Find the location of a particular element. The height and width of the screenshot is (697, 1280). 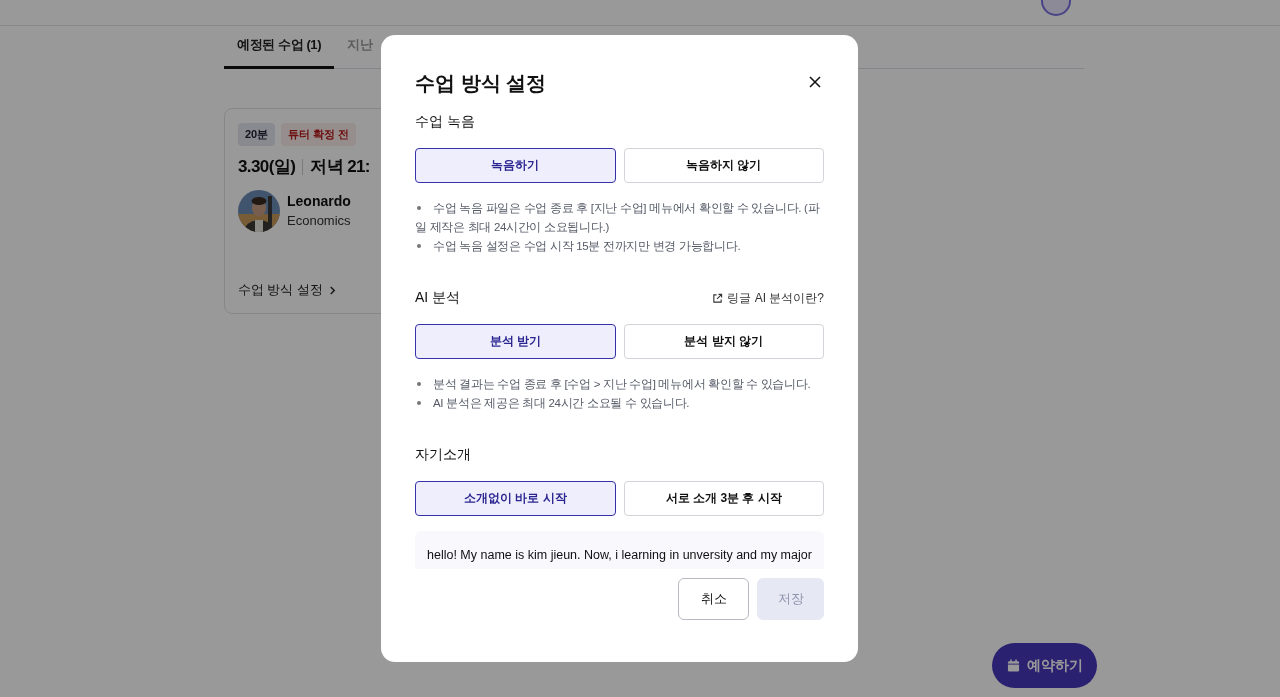

info-link: 링글 AI 분석이란? is located at coordinates (768, 298).